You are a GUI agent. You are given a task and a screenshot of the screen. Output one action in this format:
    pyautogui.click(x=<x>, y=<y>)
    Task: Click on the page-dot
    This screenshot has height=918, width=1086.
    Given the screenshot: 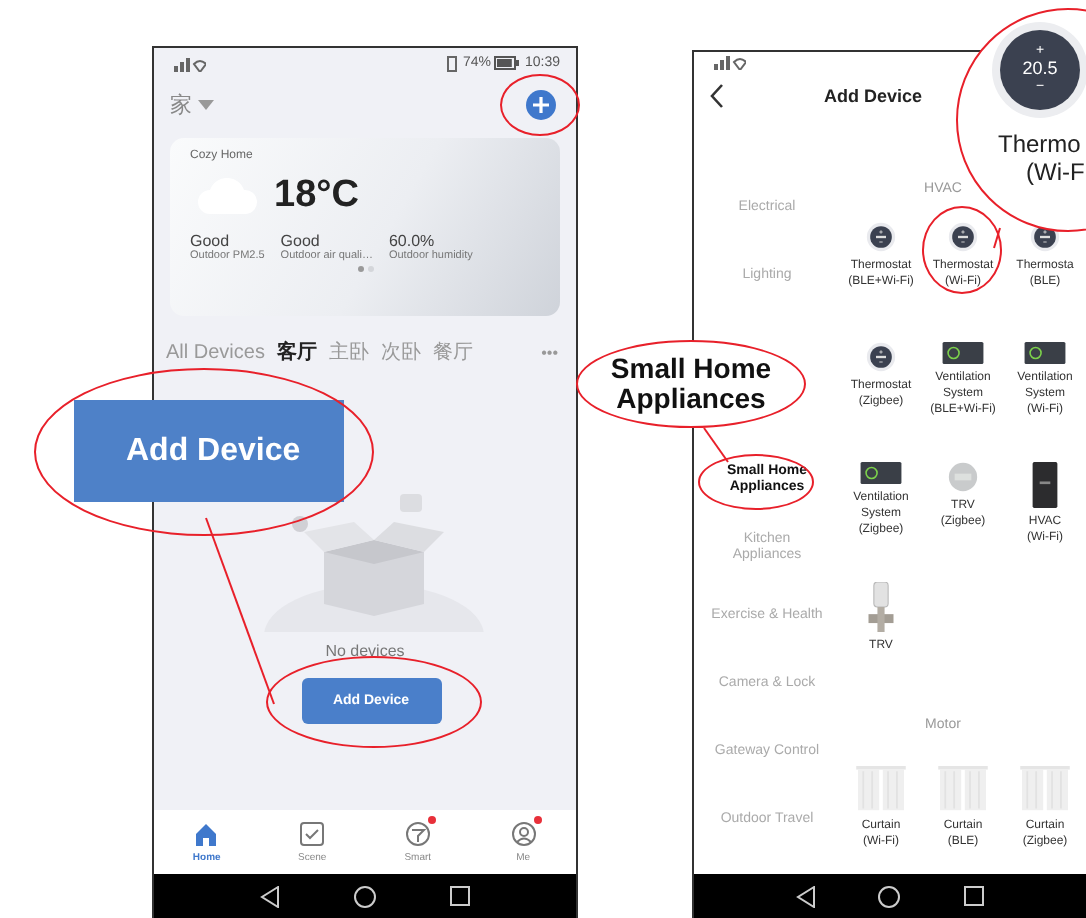 What is the action you would take?
    pyautogui.click(x=360, y=269)
    